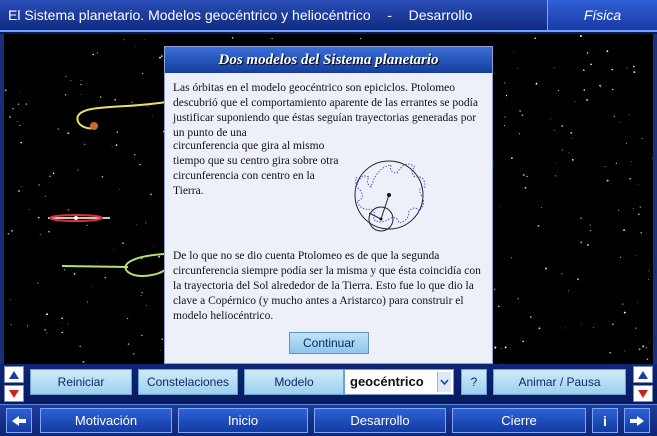 This screenshot has height=436, width=657. I want to click on next-button, so click(637, 420).